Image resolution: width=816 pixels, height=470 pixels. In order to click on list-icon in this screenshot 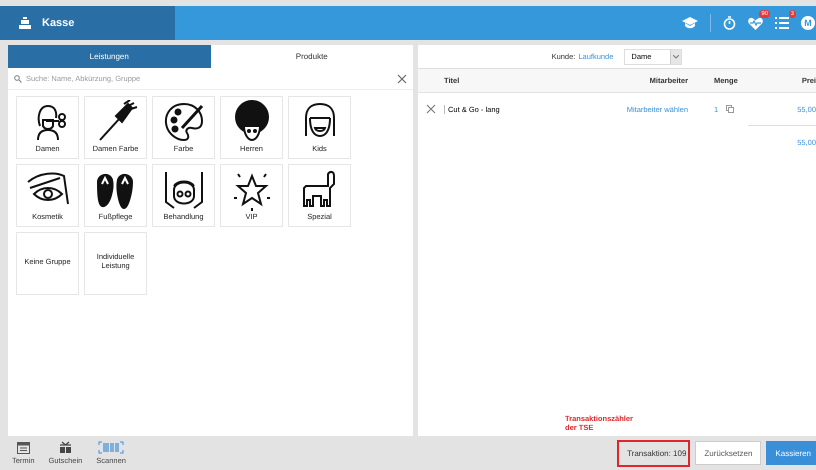, I will do `click(782, 23)`.